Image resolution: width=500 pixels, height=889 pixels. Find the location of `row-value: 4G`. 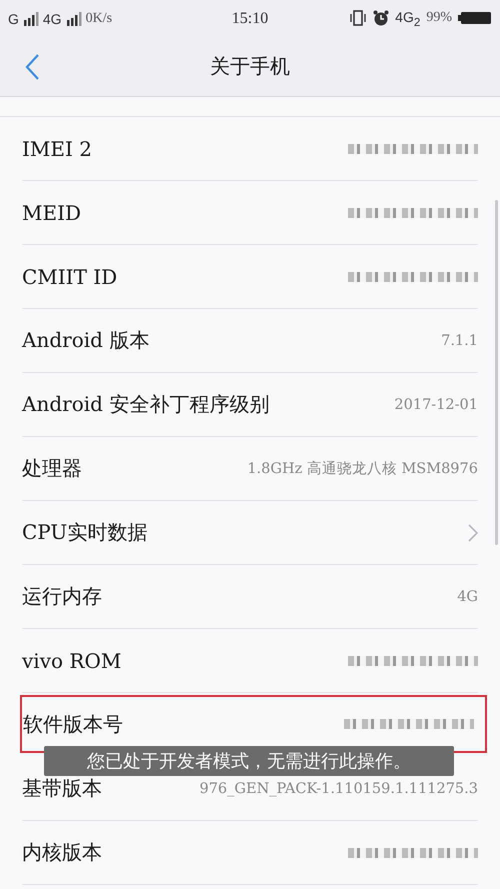

row-value: 4G is located at coordinates (467, 596).